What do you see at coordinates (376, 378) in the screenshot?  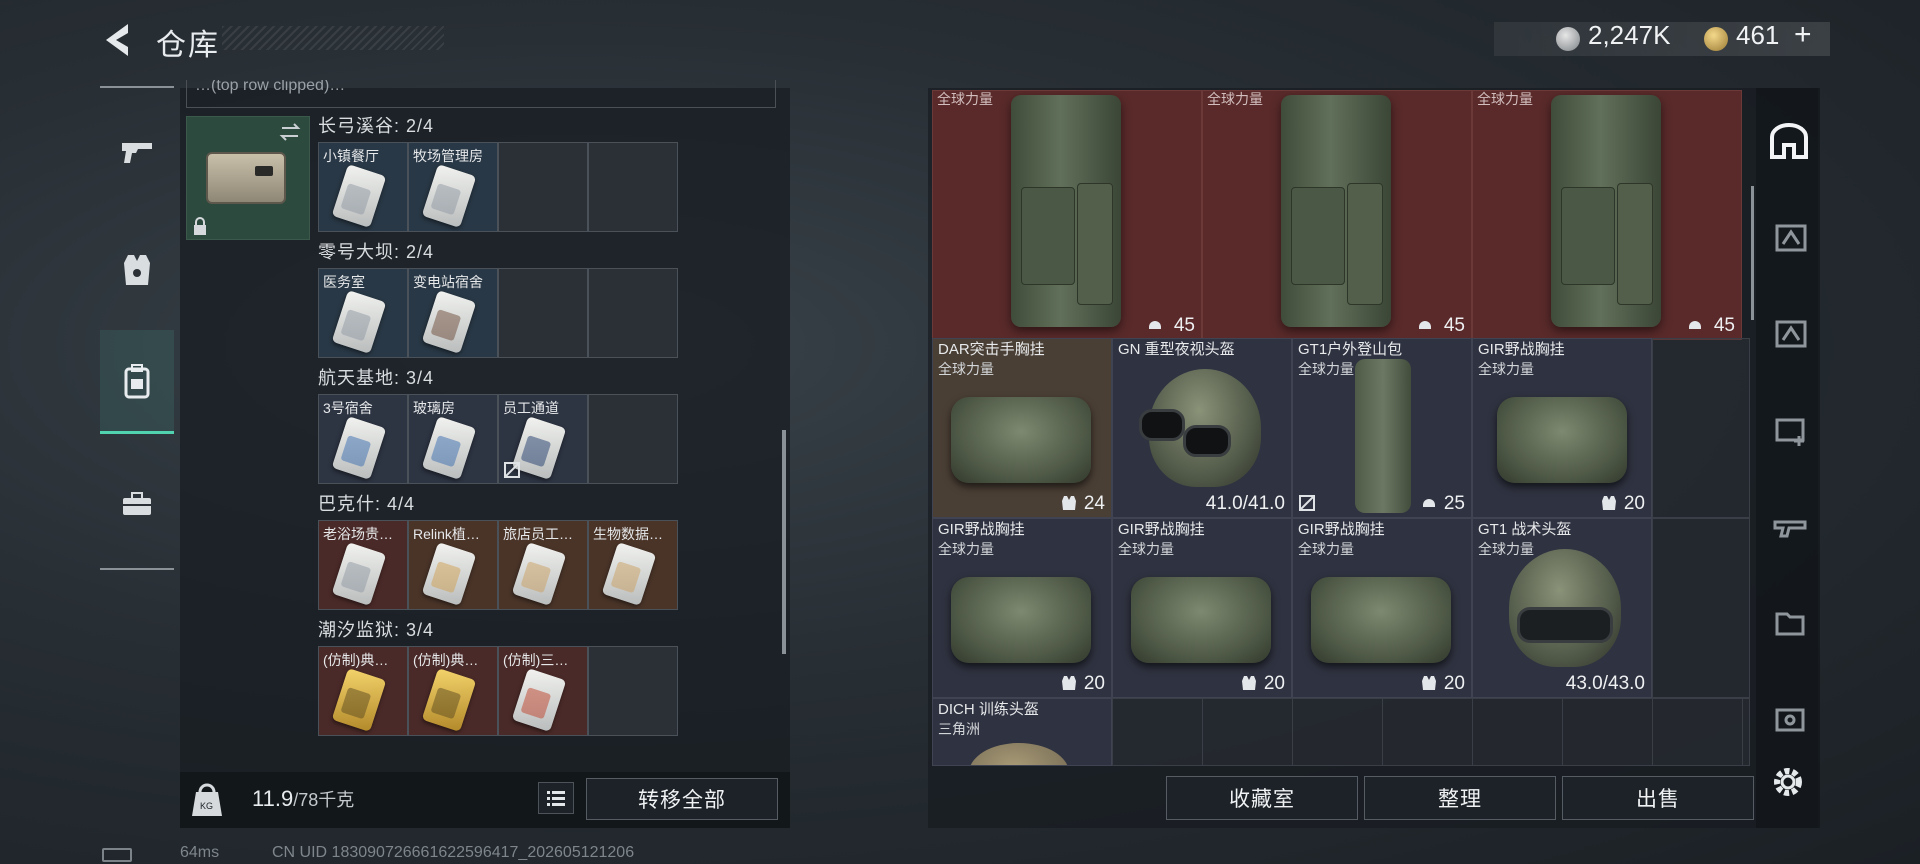 I see `group-title-spacebase: 航天基地: 3/4` at bounding box center [376, 378].